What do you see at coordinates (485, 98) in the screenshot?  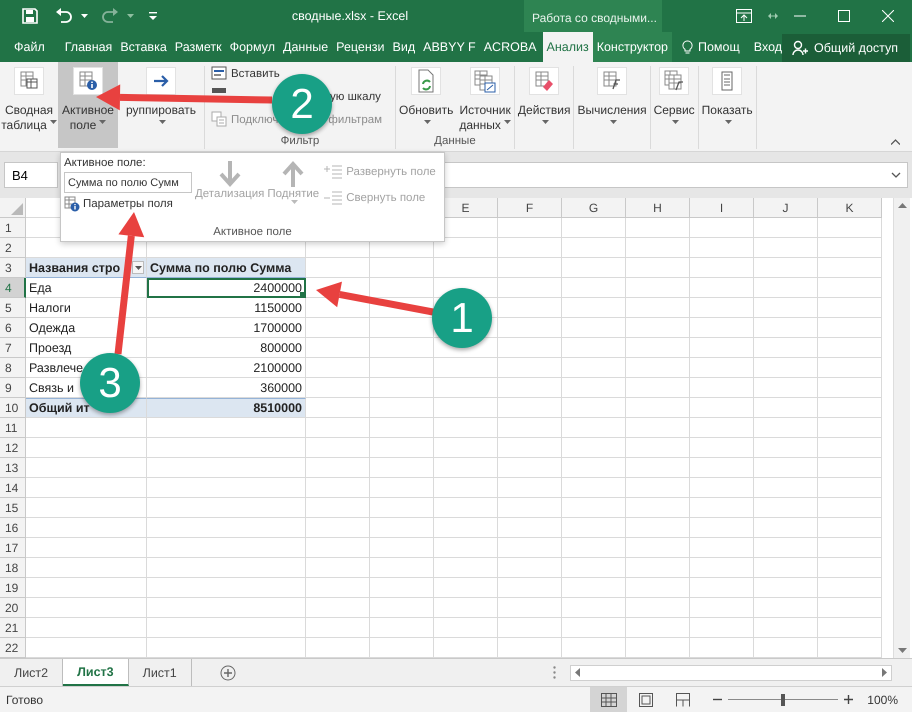 I see `ribbon-button: Источник данных` at bounding box center [485, 98].